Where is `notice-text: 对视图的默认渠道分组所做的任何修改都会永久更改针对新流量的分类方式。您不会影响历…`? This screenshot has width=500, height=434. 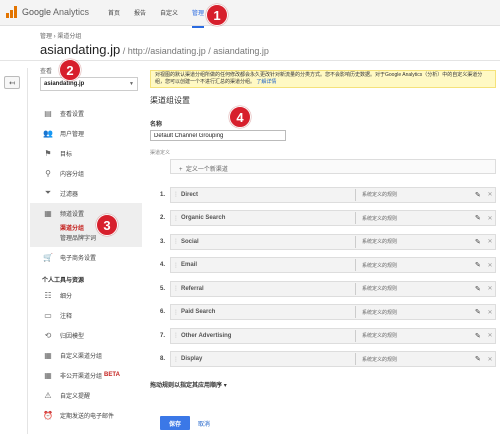
notice-text: 对视图的默认渠道分组所做的任何修改都会永久更改针对新流量的分类方式。您不会影响历… is located at coordinates (319, 78).